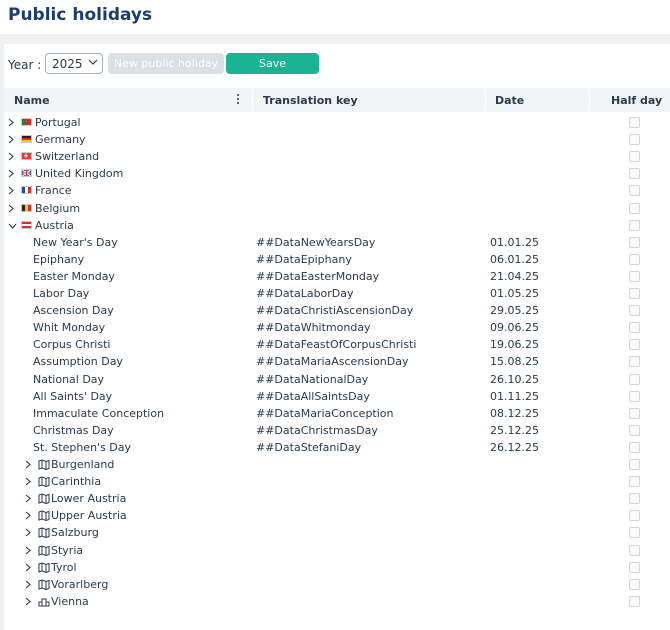 The width and height of the screenshot is (670, 630). I want to click on holiday-date: 21.04.25, so click(514, 276).